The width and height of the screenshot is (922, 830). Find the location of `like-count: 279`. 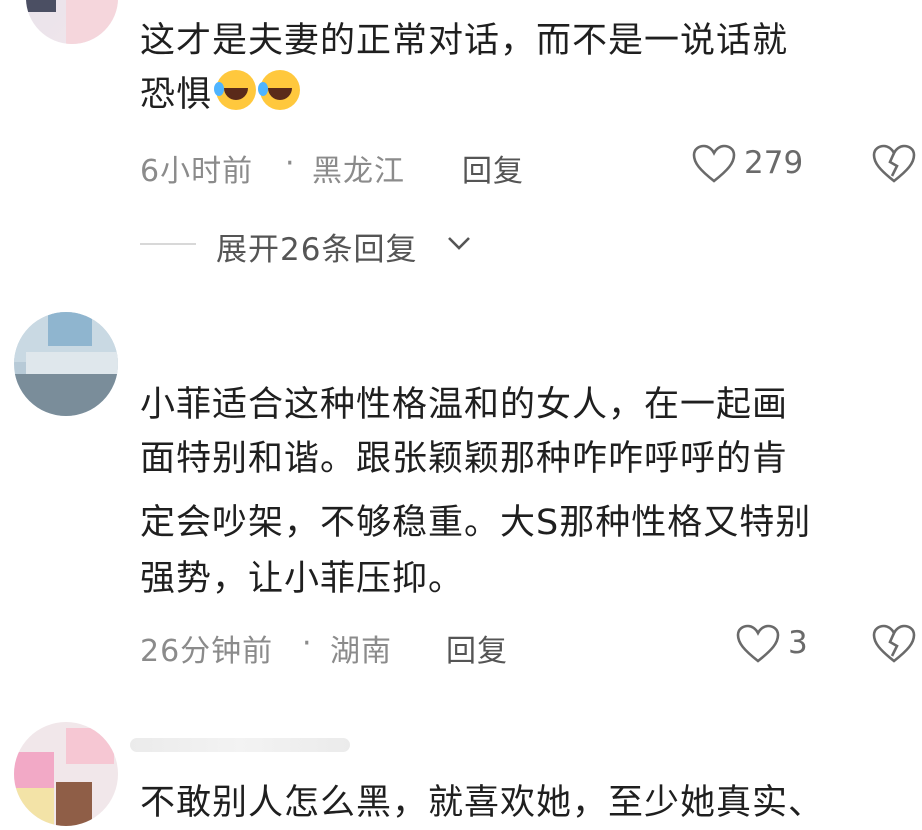

like-count: 279 is located at coordinates (774, 163).